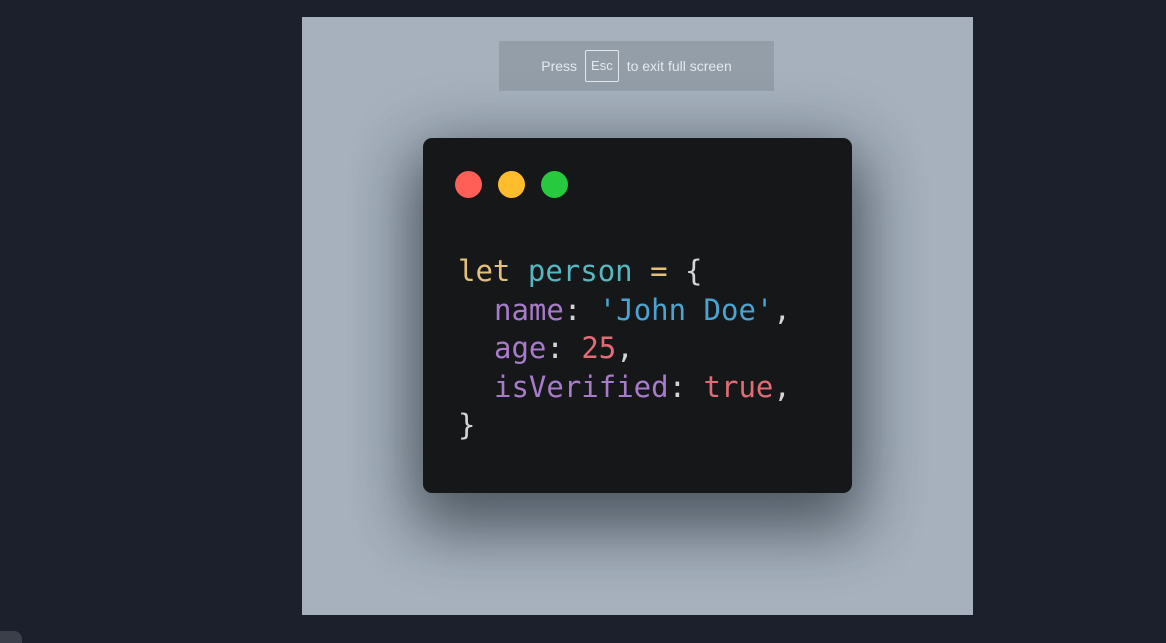 The width and height of the screenshot is (1166, 643). What do you see at coordinates (686, 309) in the screenshot?
I see `string-value-token: 'John Doe'` at bounding box center [686, 309].